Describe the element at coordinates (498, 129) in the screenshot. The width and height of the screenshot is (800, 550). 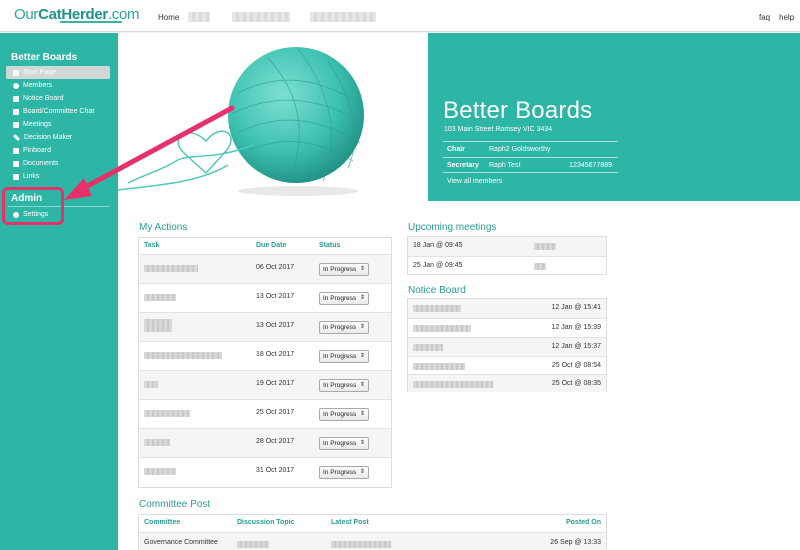
I see `organization-address: 103 Main Street Romsey VIC 3434` at that location.